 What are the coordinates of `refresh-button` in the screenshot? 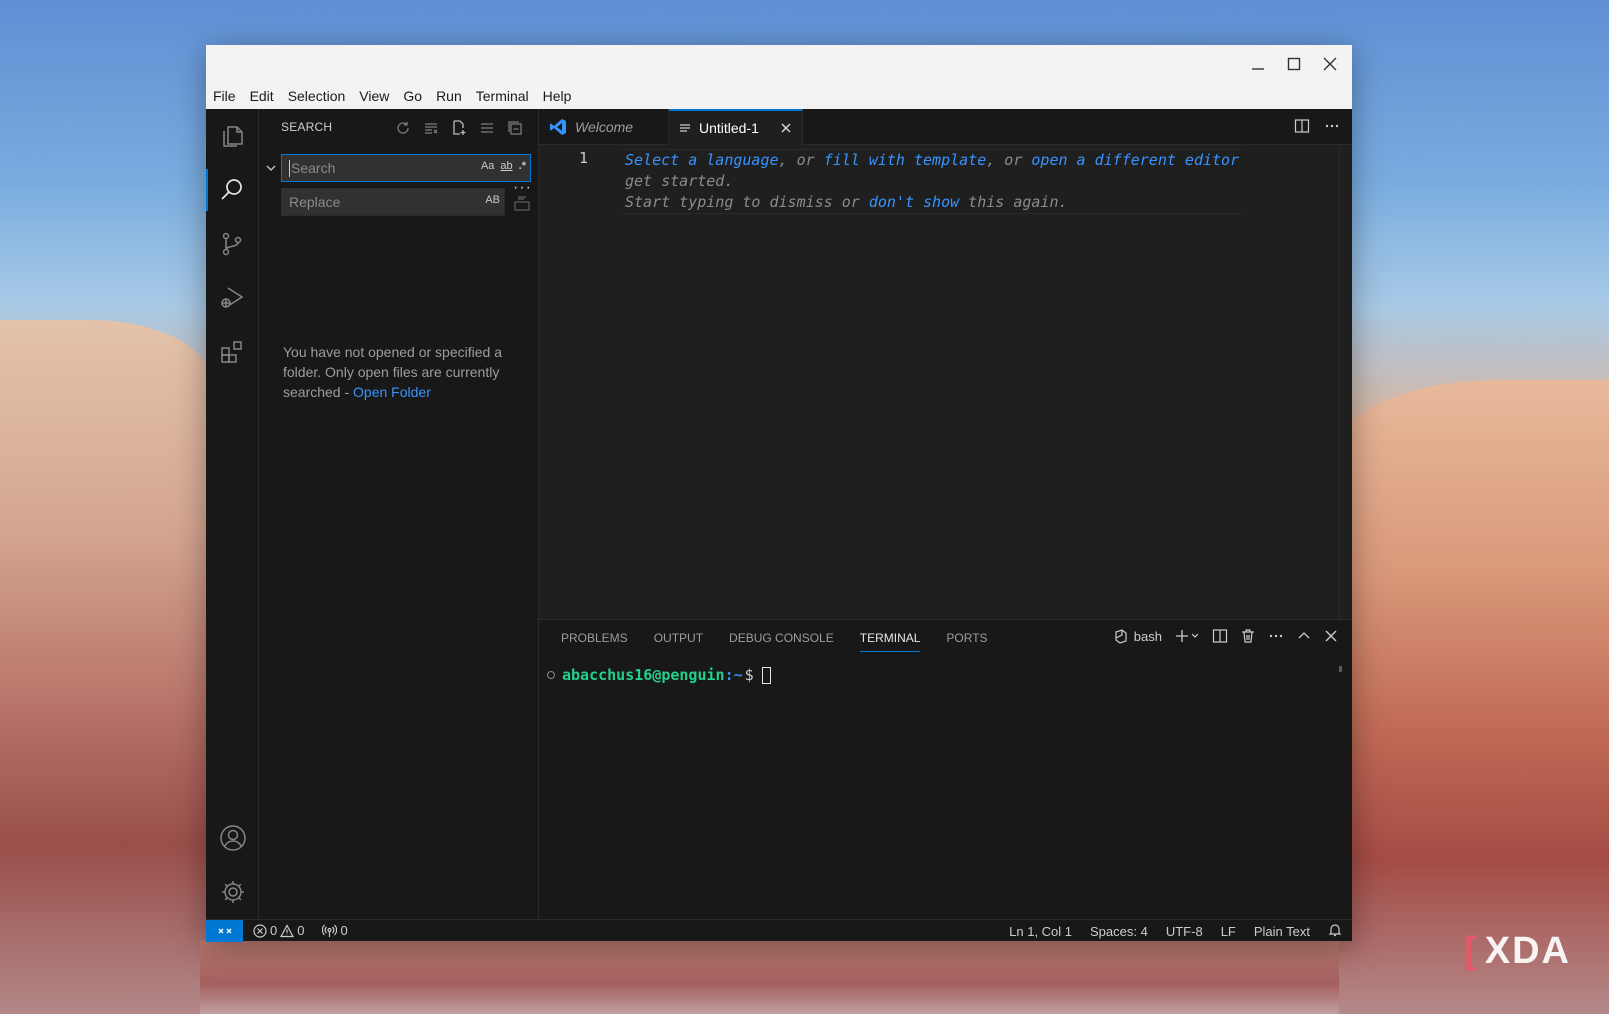 It's located at (403, 128).